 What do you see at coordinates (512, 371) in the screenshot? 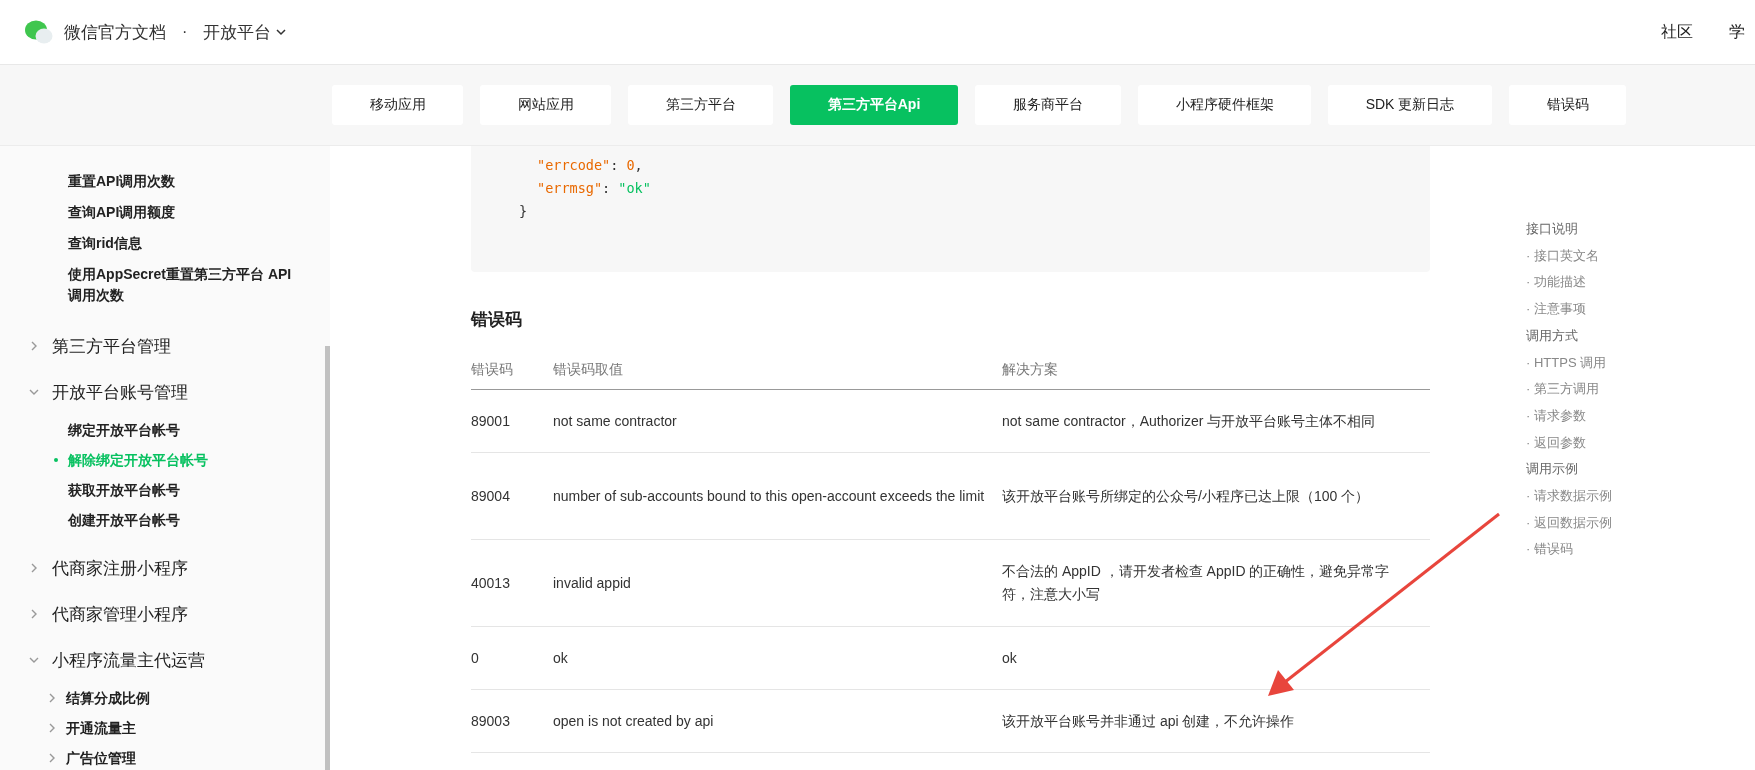
I see `column-header: 错误码` at bounding box center [512, 371].